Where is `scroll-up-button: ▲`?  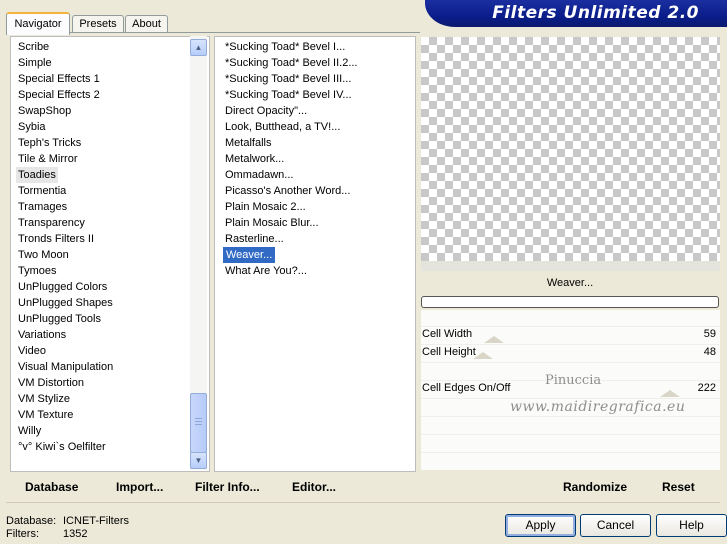 scroll-up-button: ▲ is located at coordinates (198, 47).